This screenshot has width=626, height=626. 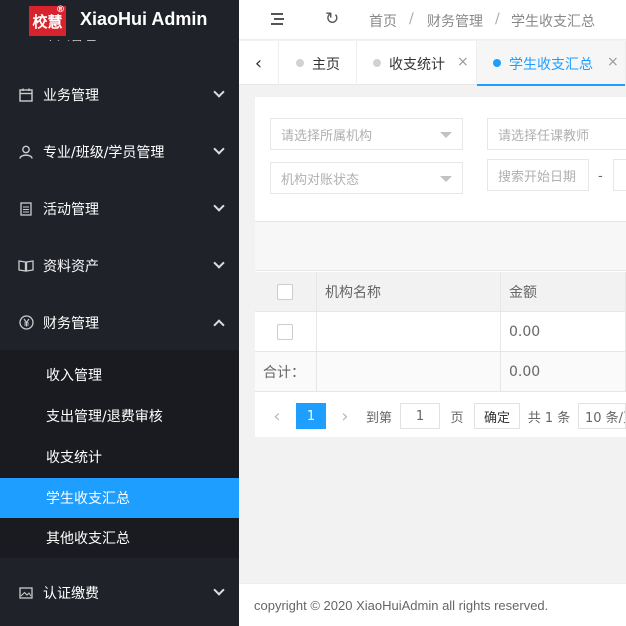 I want to click on total-count: 共 1 条, so click(x=549, y=418).